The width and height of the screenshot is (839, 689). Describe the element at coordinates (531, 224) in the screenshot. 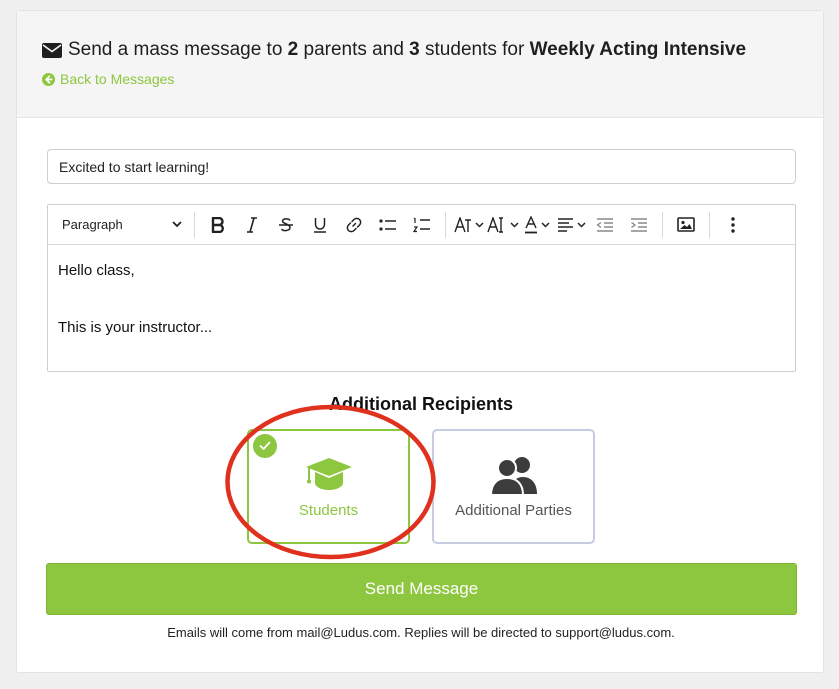

I see `text-color-icon` at that location.